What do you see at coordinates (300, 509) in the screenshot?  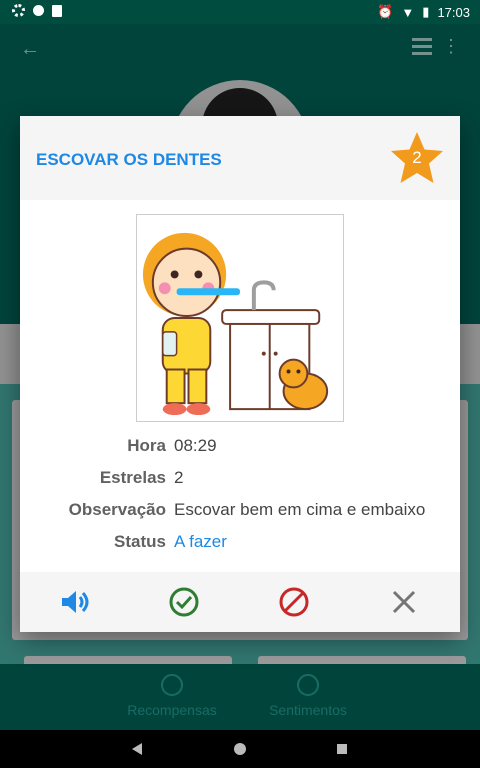 I see `detail-value: Escovar bem em cima e embaixo` at bounding box center [300, 509].